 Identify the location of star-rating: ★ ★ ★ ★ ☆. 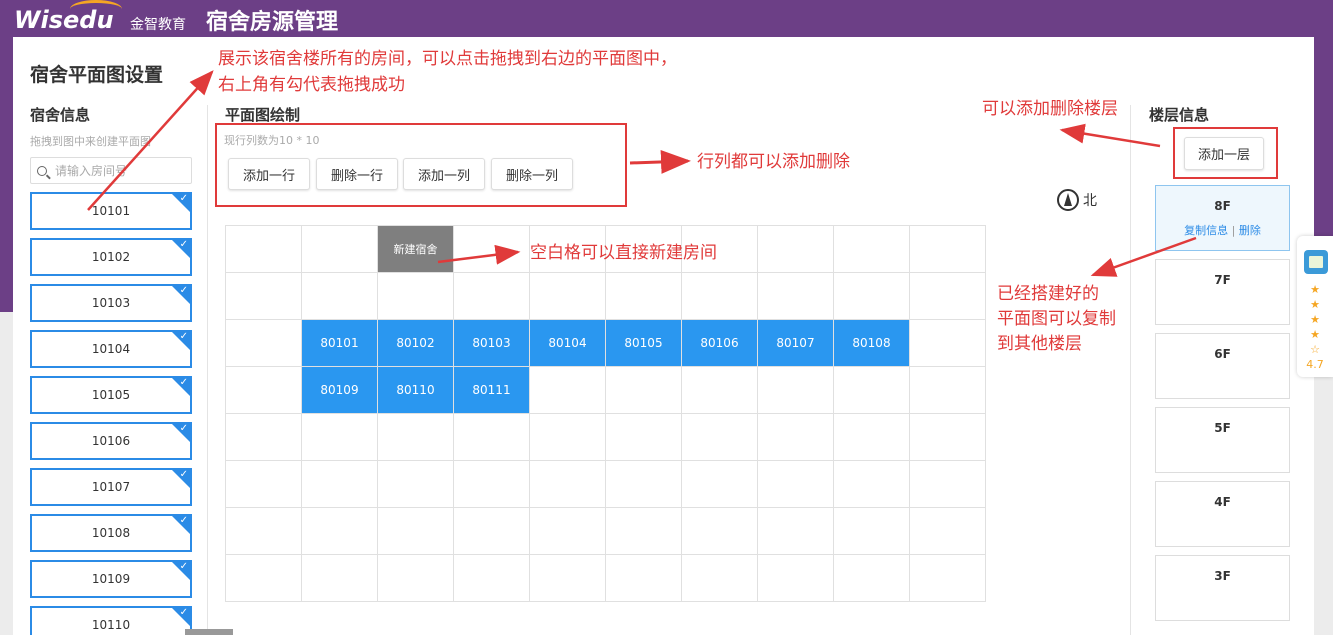
(1315, 319).